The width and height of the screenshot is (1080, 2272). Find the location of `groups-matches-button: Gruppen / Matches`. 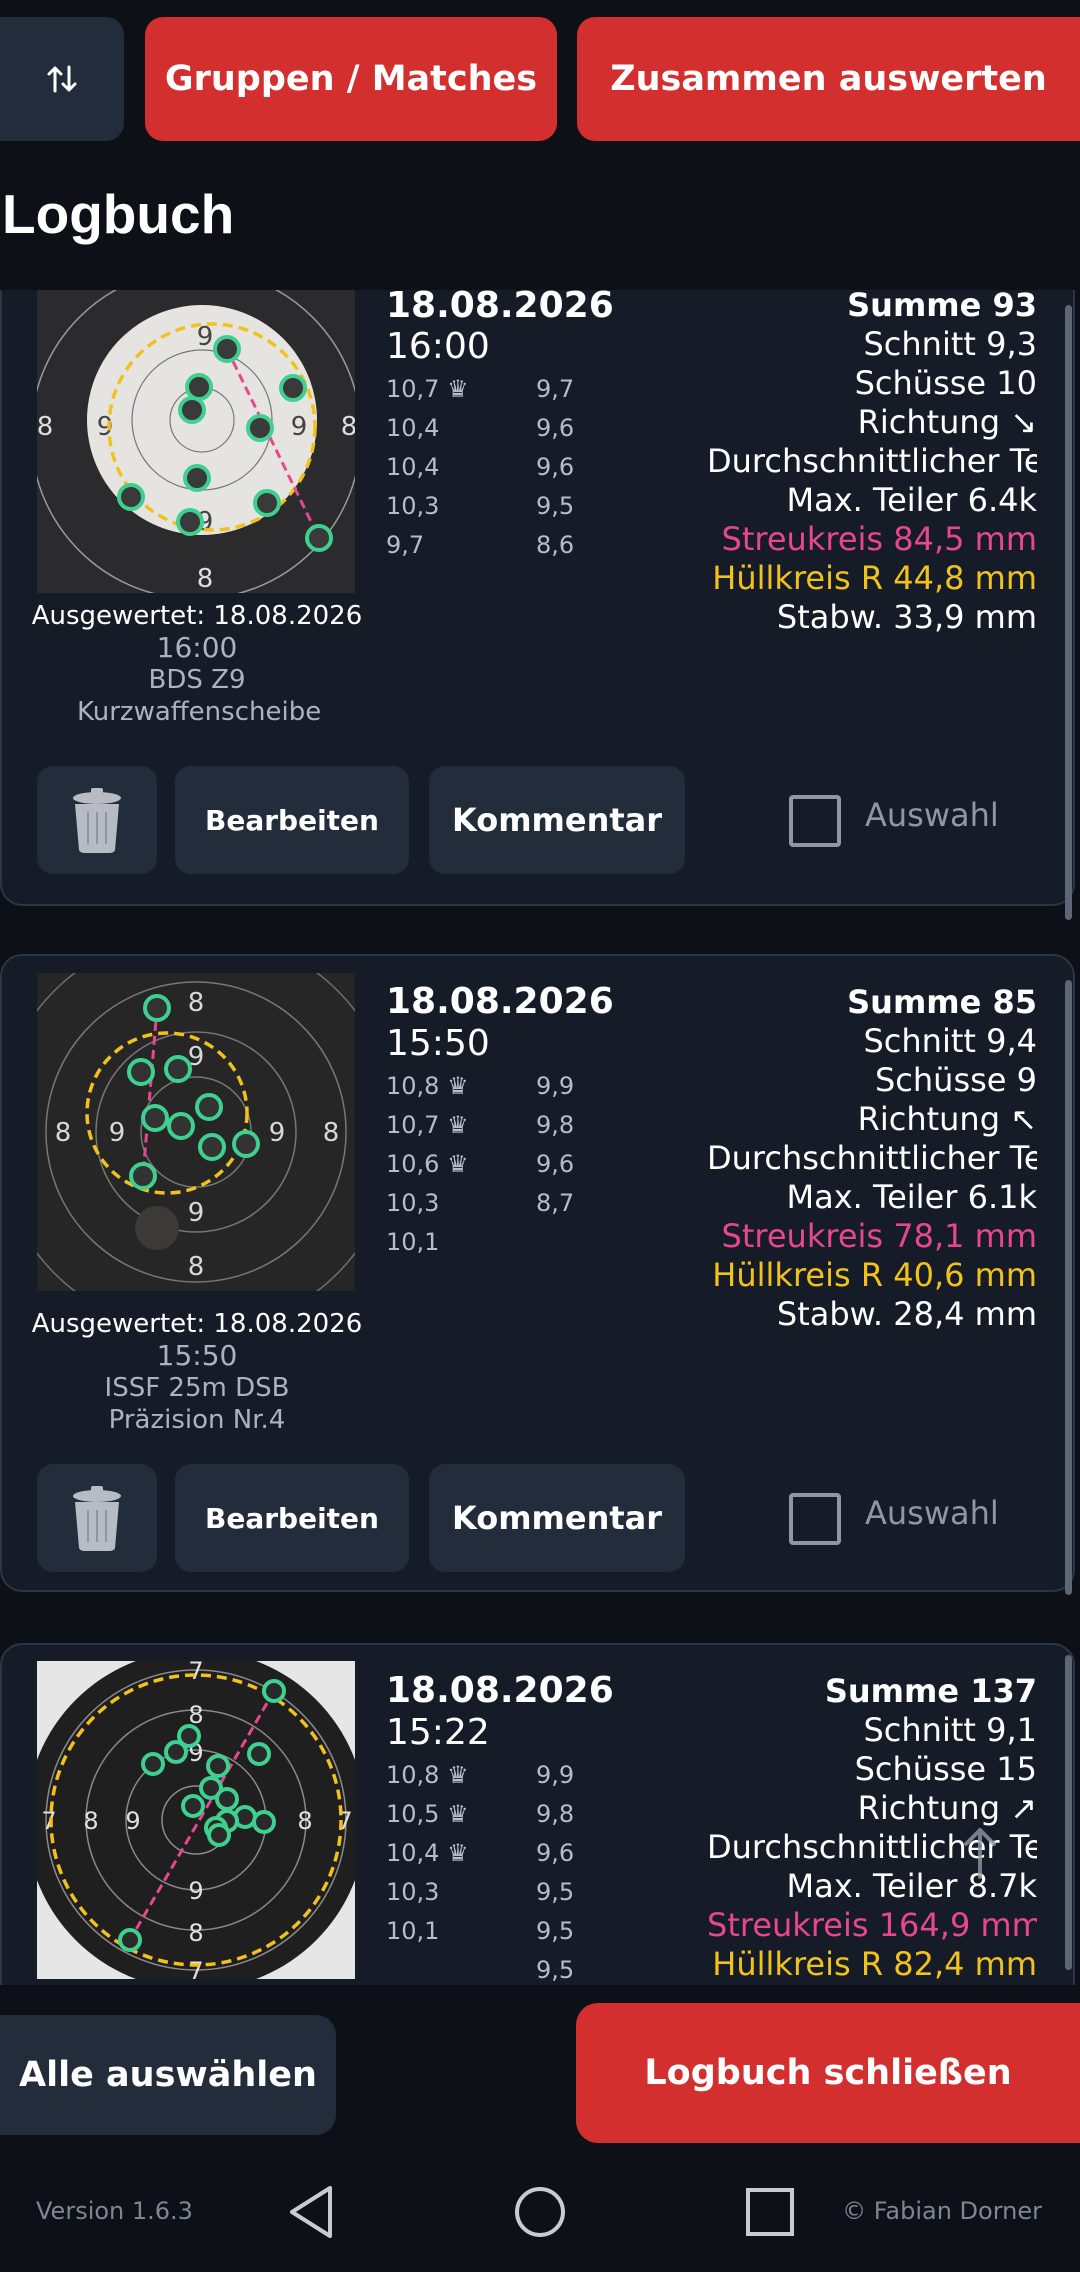

groups-matches-button: Gruppen / Matches is located at coordinates (351, 79).